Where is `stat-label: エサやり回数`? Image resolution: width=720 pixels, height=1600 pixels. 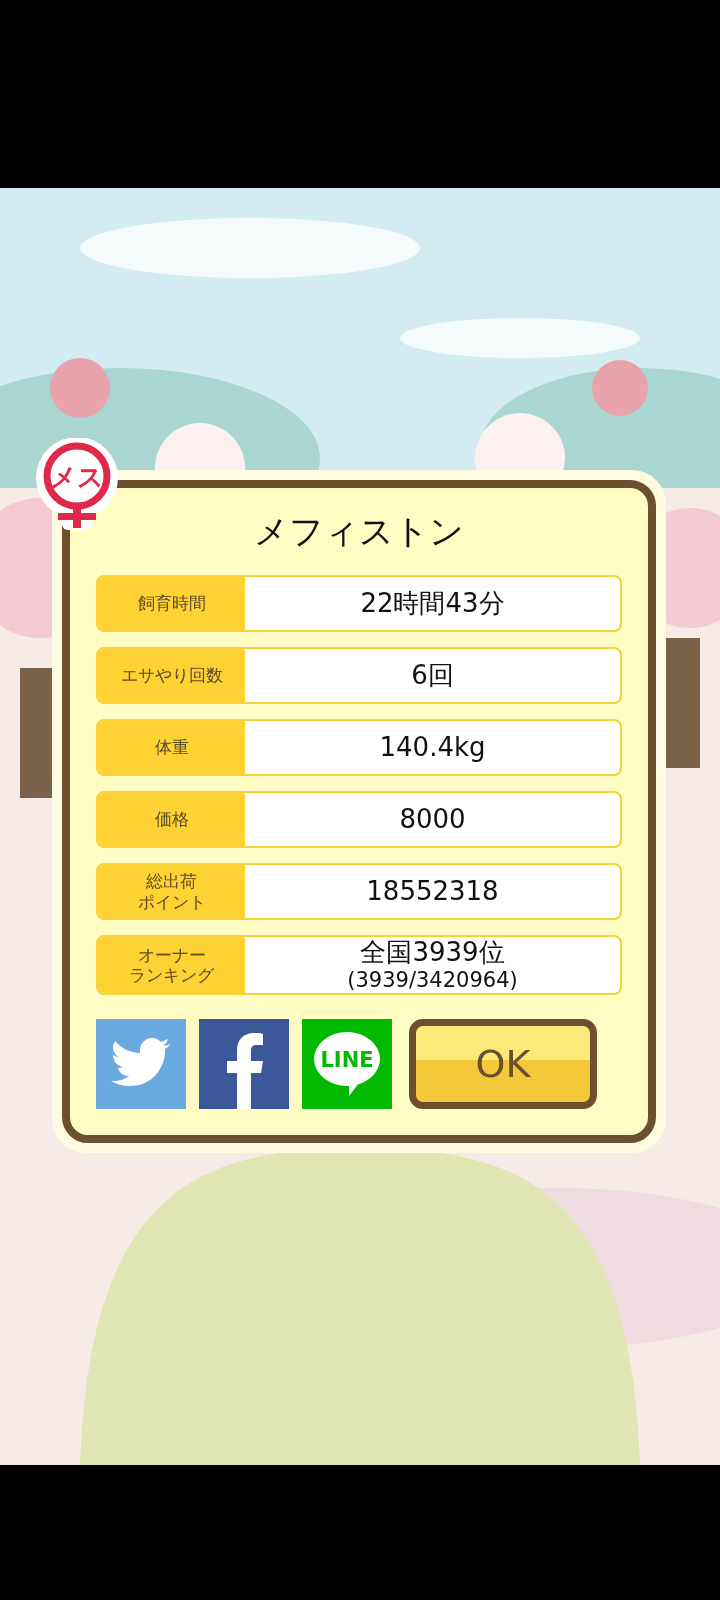 stat-label: エサやり回数 is located at coordinates (171, 675).